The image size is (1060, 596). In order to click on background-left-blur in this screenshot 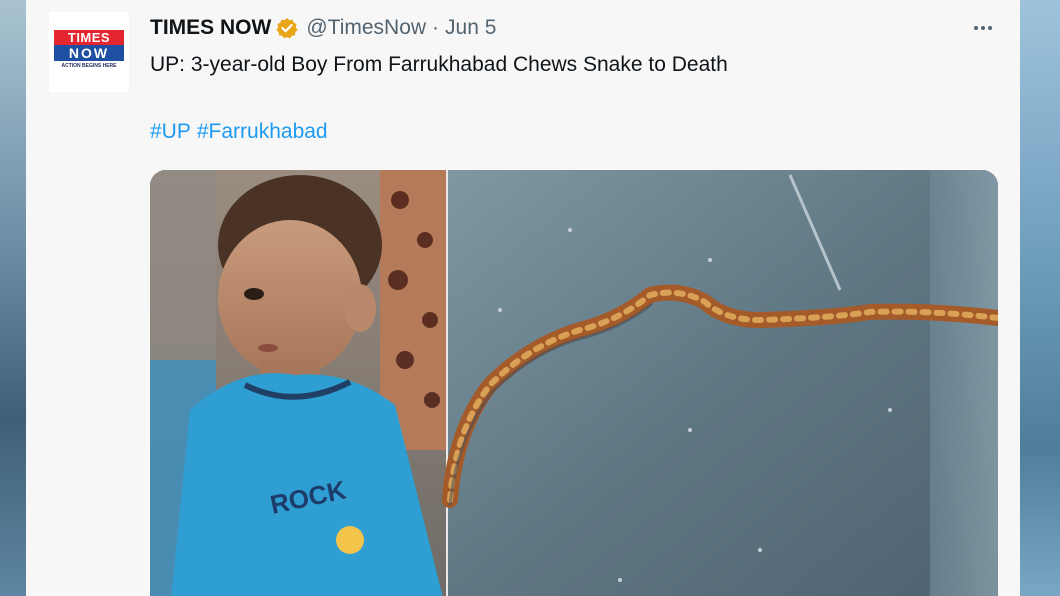, I will do `click(13, 298)`.